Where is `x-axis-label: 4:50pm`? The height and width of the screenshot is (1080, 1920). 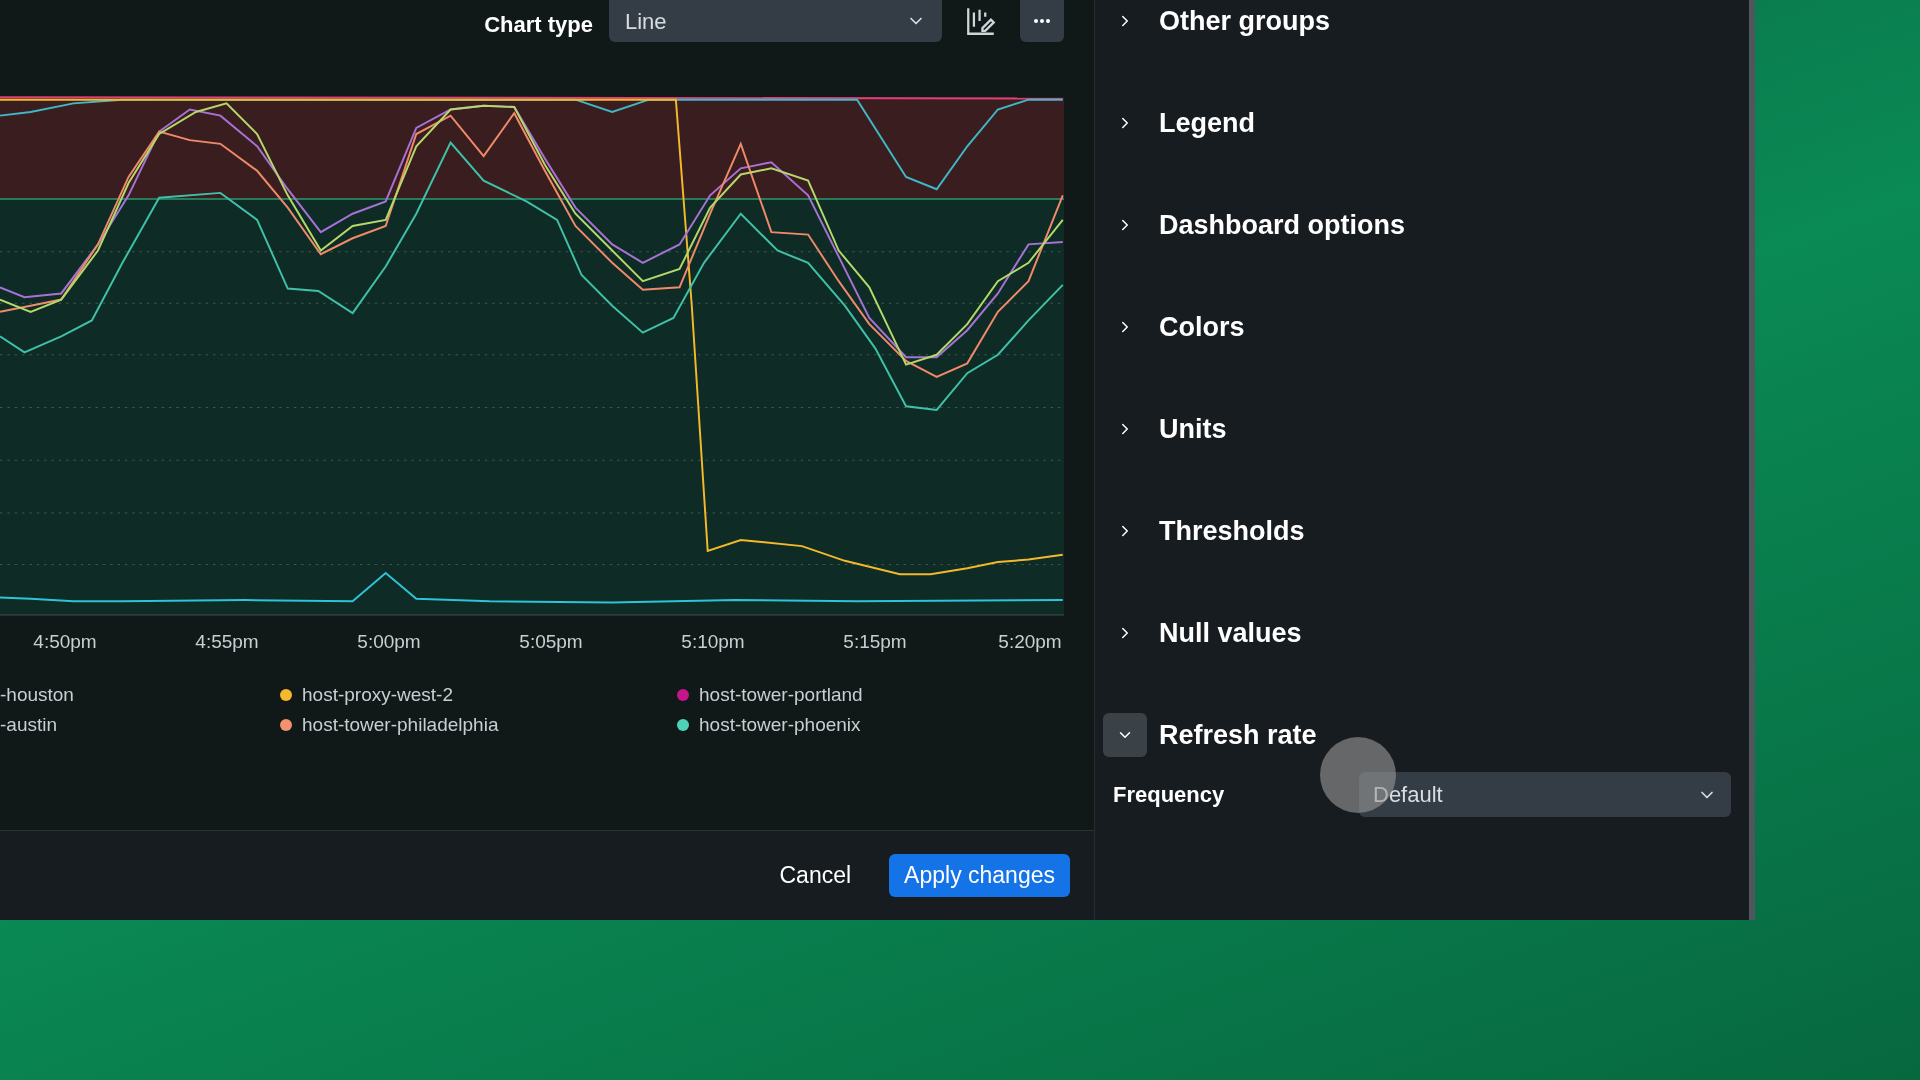 x-axis-label: 4:50pm is located at coordinates (65, 642).